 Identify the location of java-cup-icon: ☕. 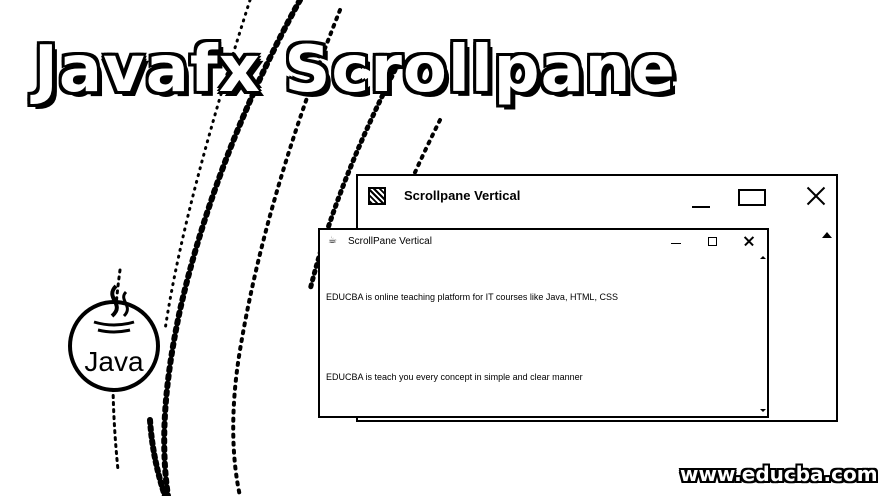
(332, 240).